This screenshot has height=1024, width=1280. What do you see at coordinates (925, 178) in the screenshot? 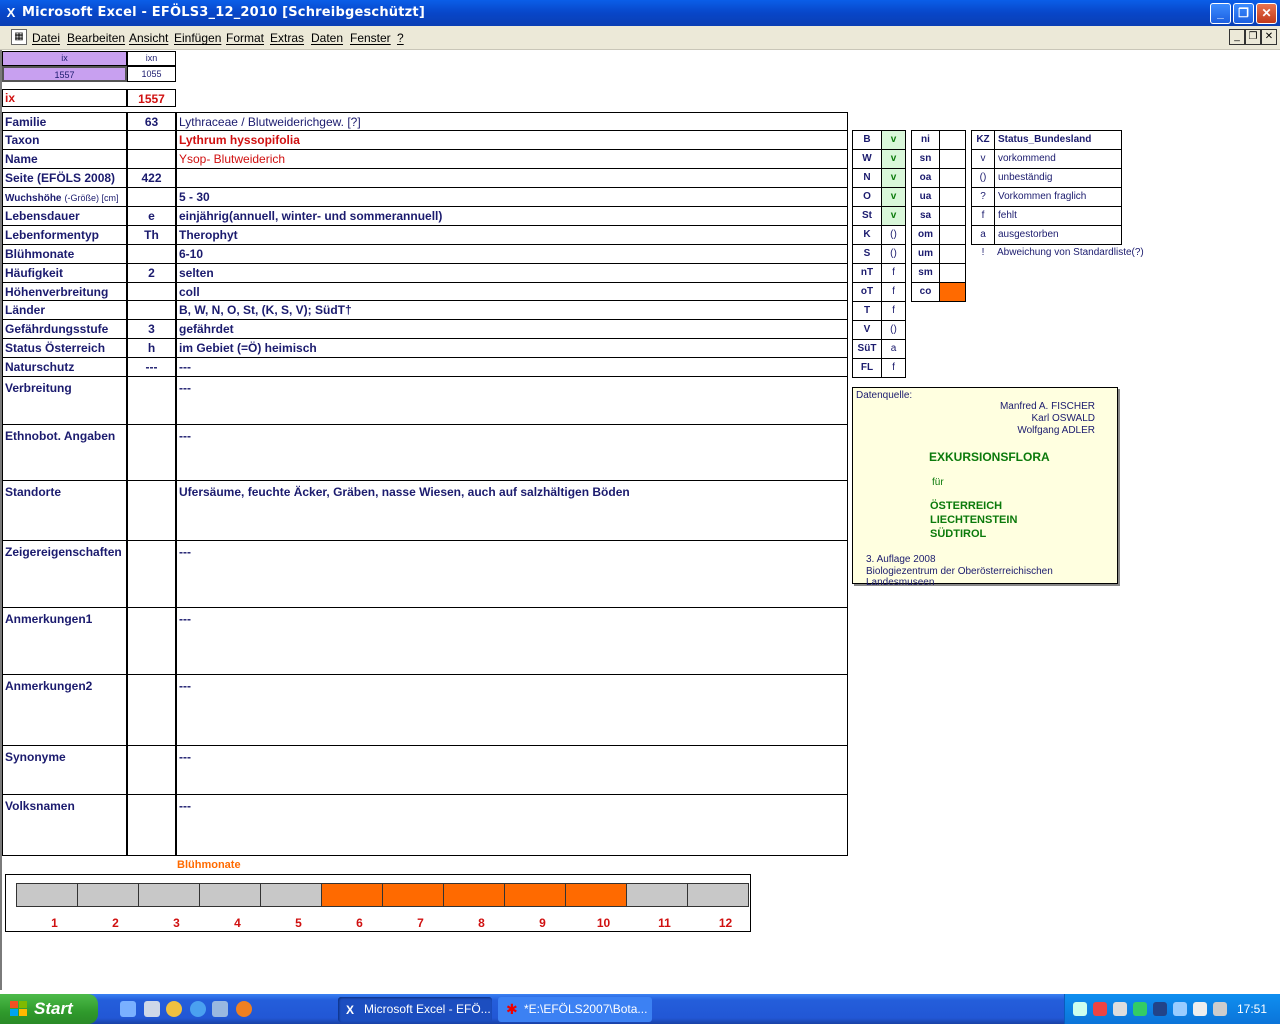
I see `hoehe-code: oa` at bounding box center [925, 178].